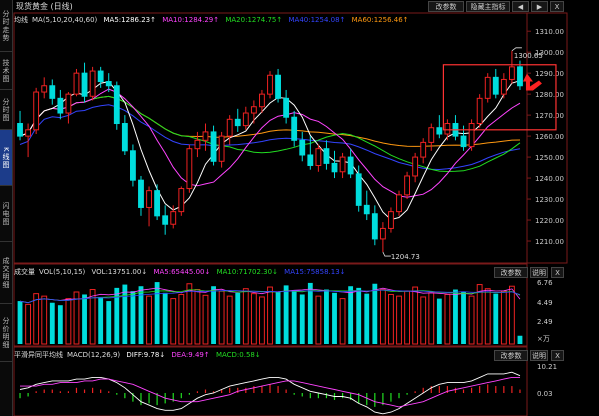 The height and width of the screenshot is (416, 599). Describe the element at coordinates (539, 272) in the screenshot. I see `volume-help-button: 说明` at that location.